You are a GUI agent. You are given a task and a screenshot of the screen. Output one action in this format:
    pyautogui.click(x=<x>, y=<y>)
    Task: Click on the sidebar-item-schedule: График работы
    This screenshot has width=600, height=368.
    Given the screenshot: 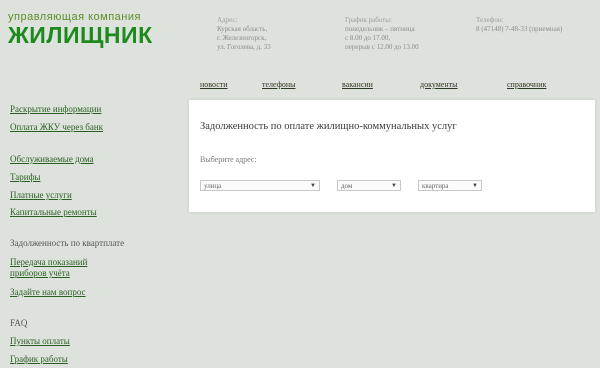 What is the action you would take?
    pyautogui.click(x=39, y=359)
    